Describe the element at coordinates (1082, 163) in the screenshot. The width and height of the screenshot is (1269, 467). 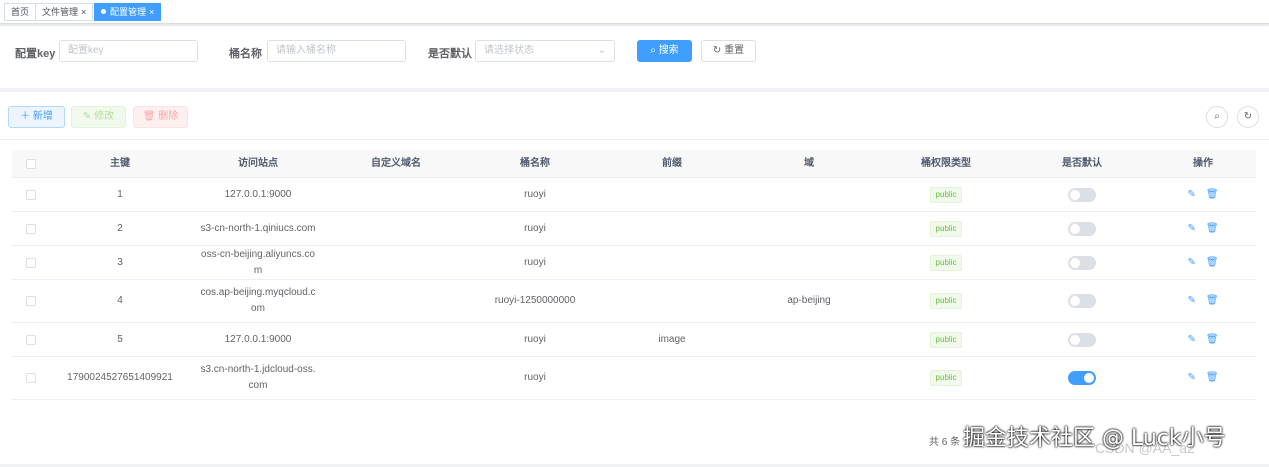
I see `header-is-default: 是否默认` at that location.